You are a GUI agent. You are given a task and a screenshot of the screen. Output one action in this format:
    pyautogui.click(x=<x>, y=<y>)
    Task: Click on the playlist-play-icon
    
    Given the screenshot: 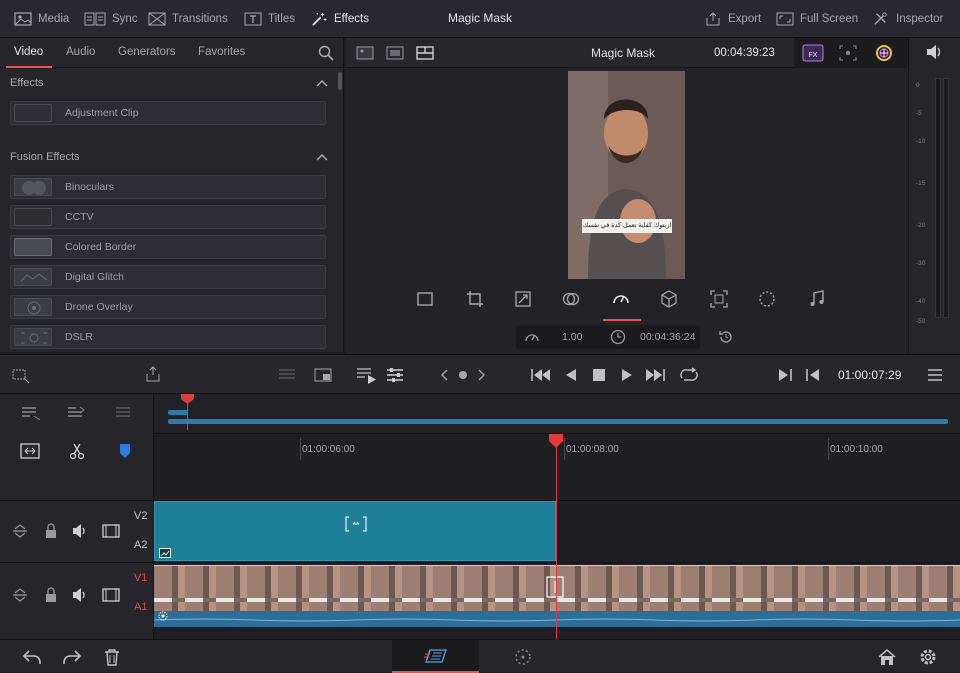 What is the action you would take?
    pyautogui.click(x=367, y=375)
    